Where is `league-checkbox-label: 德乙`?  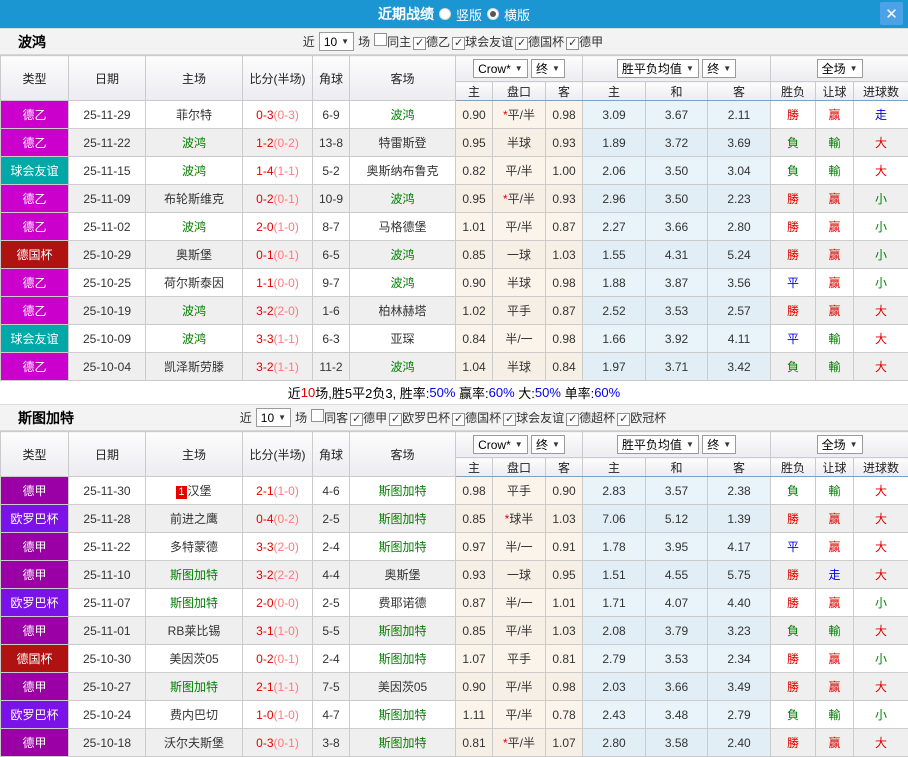
league-checkbox-label: 德乙 is located at coordinates (438, 42).